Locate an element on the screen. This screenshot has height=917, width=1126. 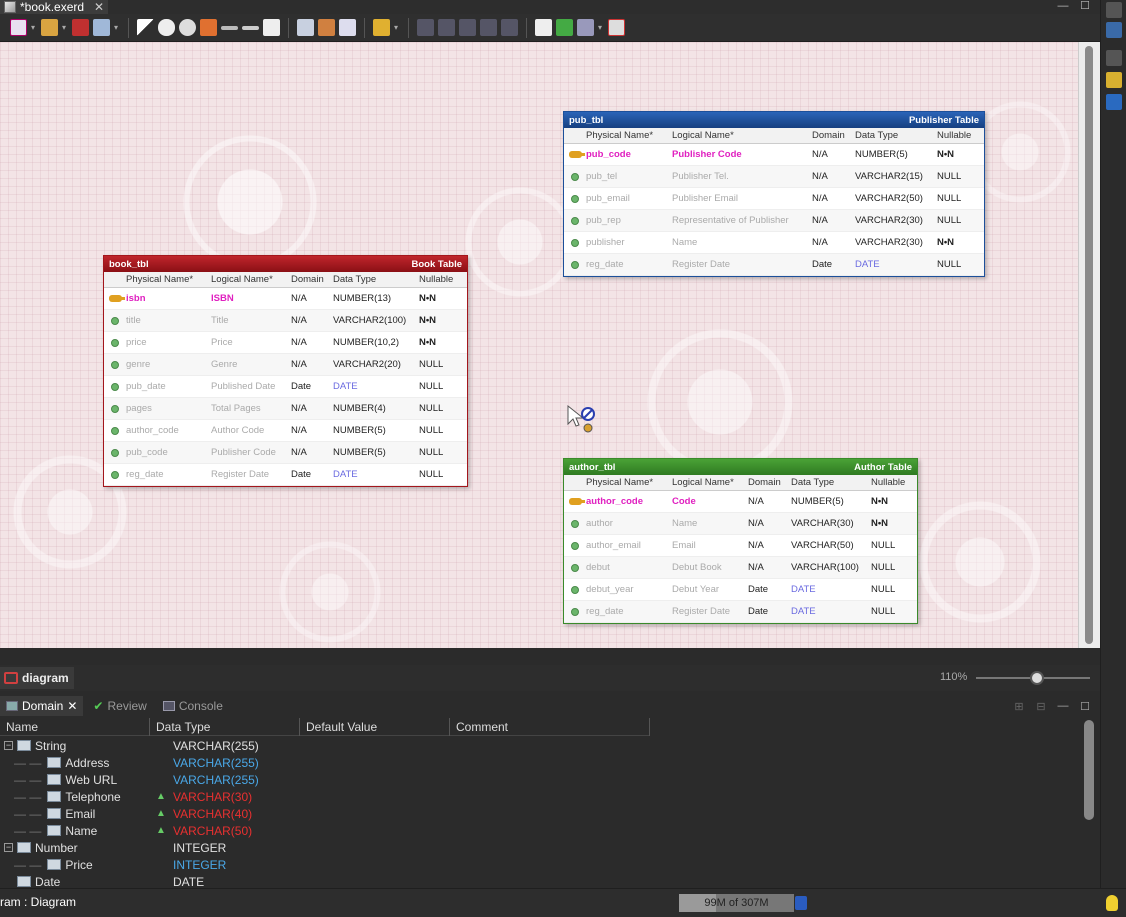
entity-attribute-row: isbn ISBN N/A NUMBER(13) N•N is located at coordinates (285, 299).